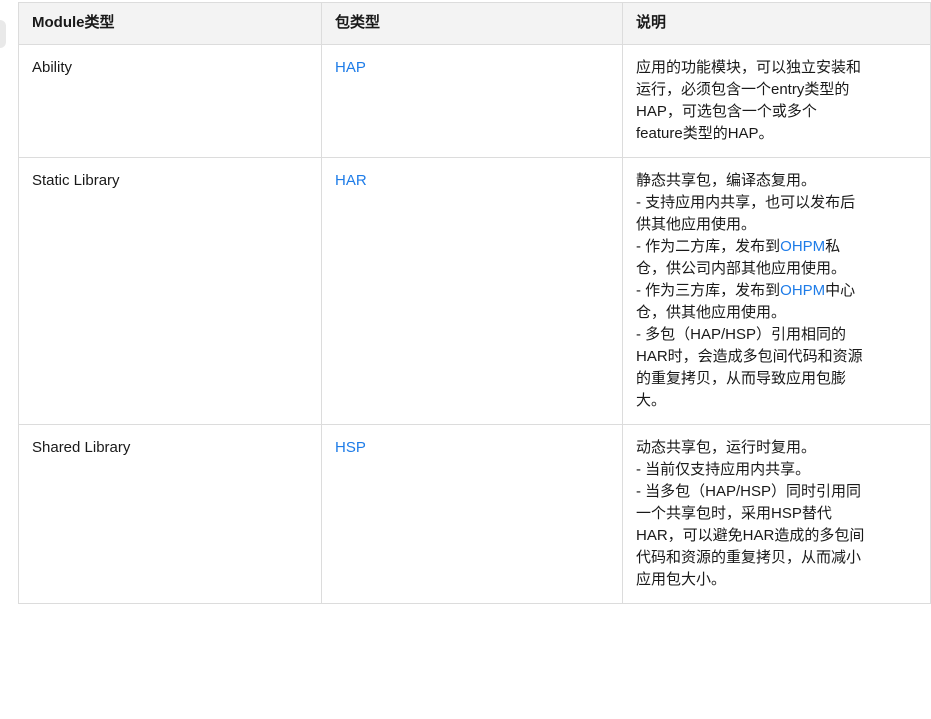  What do you see at coordinates (734, 513) in the screenshot?
I see `description-text: 一个共享包时，采用HSP替代` at bounding box center [734, 513].